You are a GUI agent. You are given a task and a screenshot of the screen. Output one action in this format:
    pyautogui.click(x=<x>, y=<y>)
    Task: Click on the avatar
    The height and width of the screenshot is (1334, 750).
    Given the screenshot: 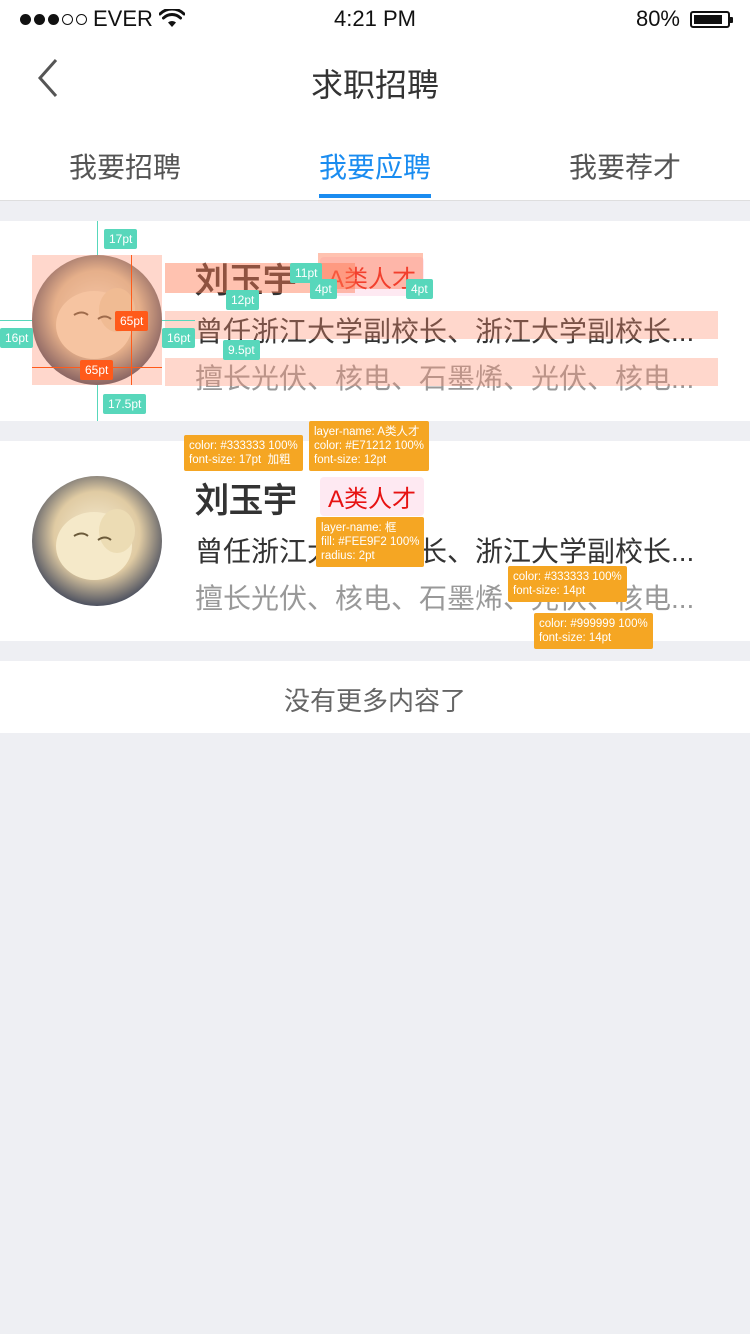 What is the action you would take?
    pyautogui.click(x=97, y=541)
    